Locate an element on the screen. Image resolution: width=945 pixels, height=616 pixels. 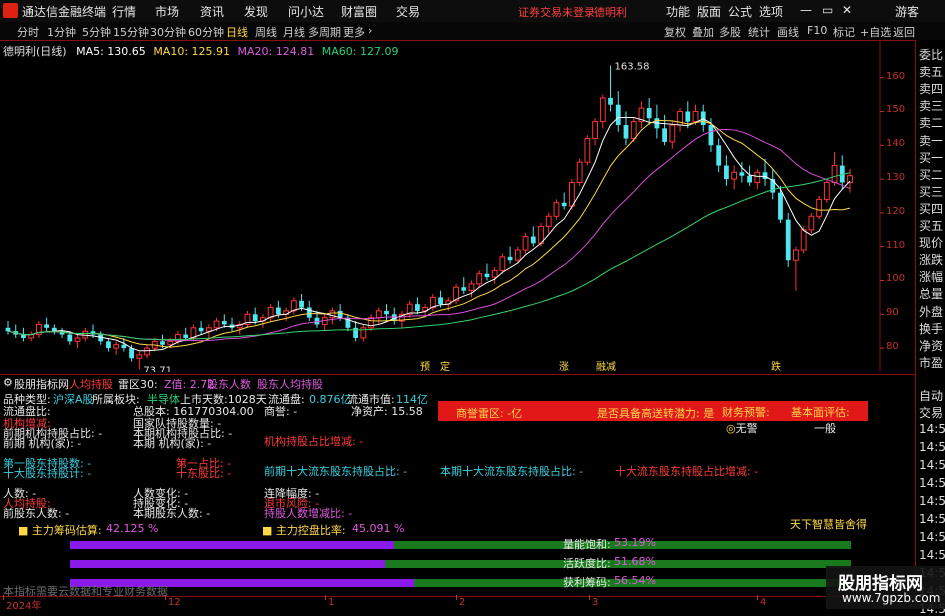
x-tick-label: 1 is located at coordinates (331, 602).